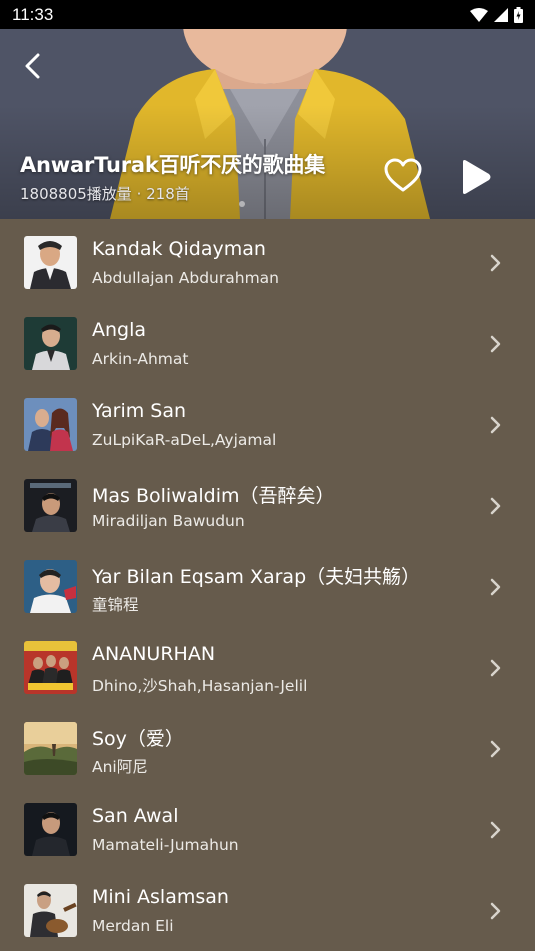 The width and height of the screenshot is (535, 951). Describe the element at coordinates (160, 897) in the screenshot. I see `song-title: Mini Aslamsan` at that location.